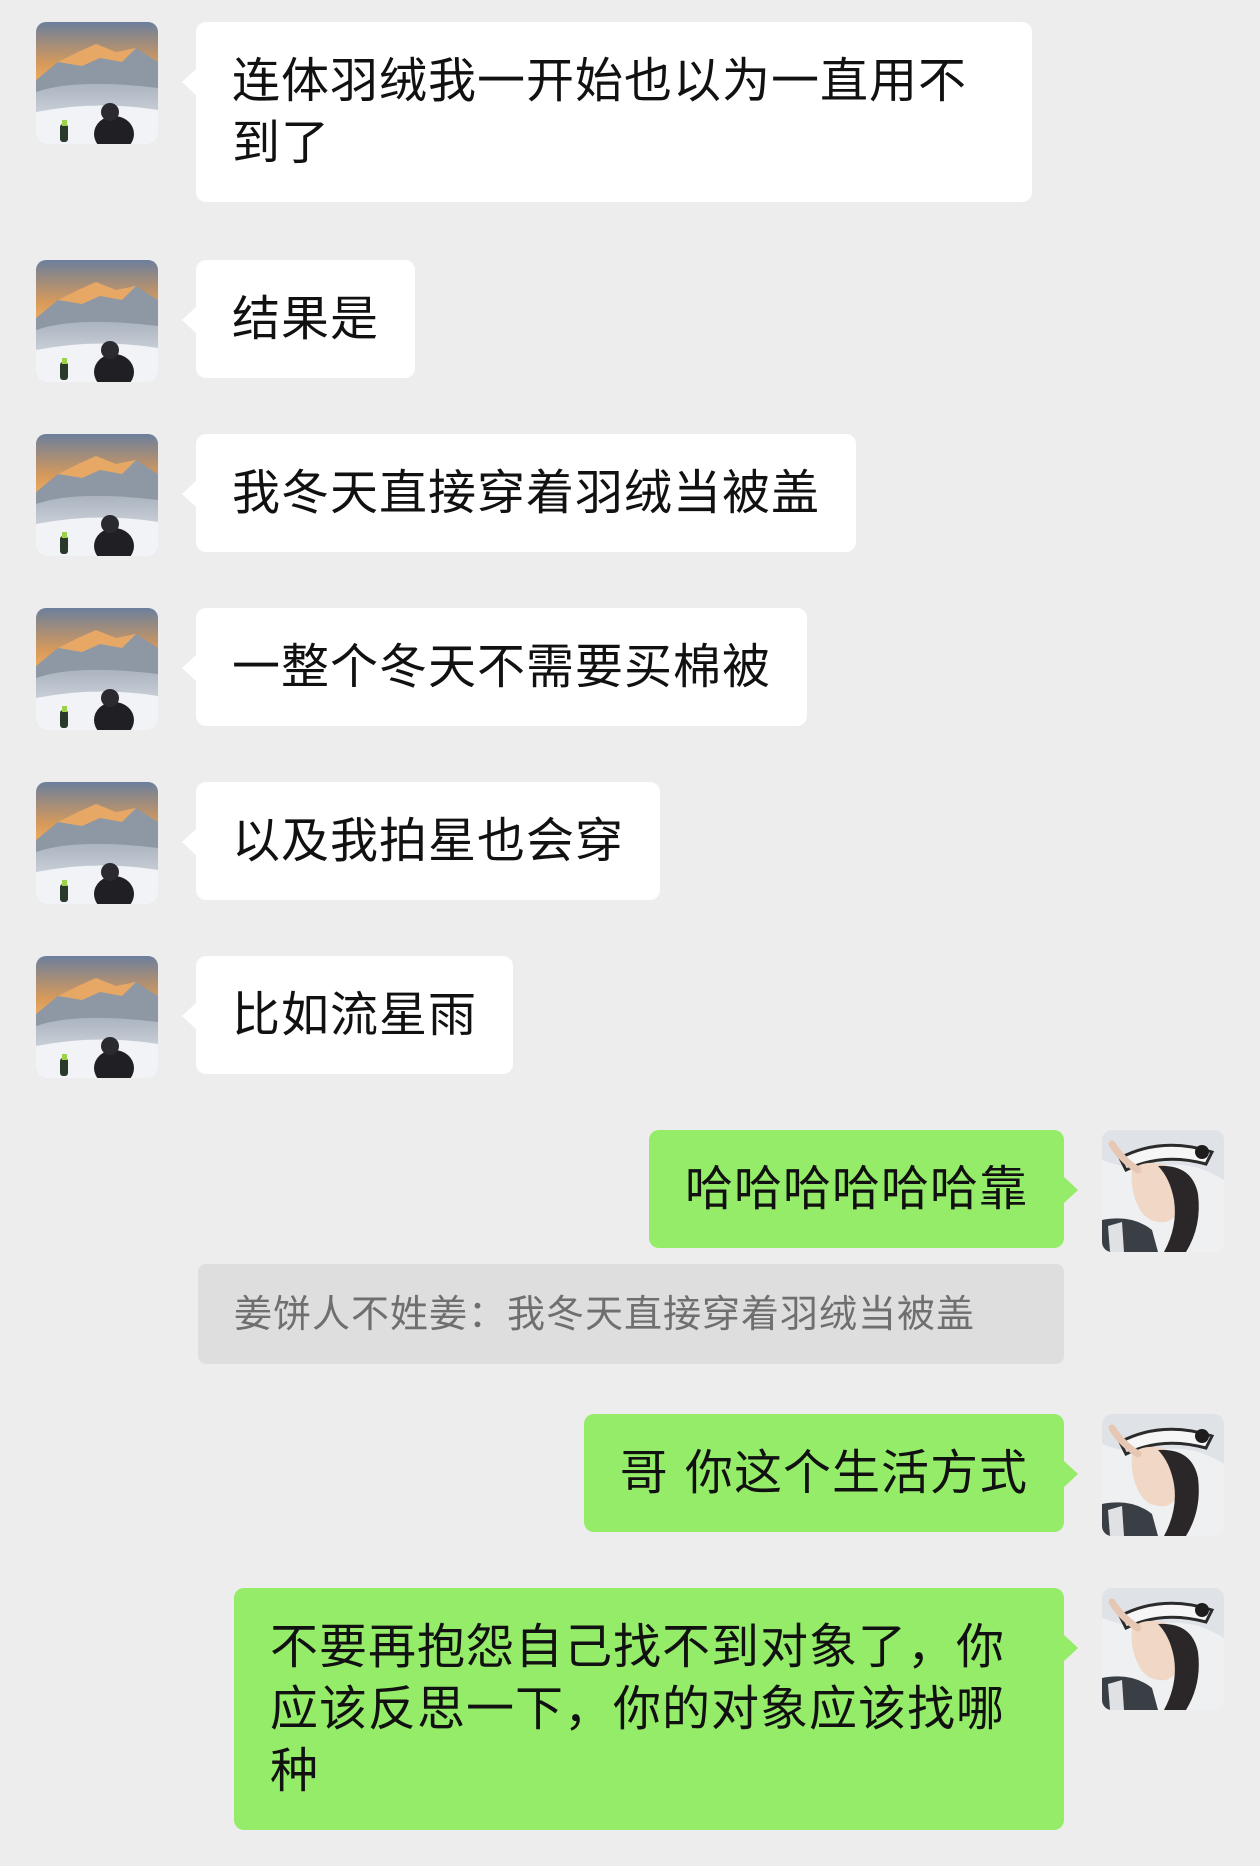  I want to click on incoming-message: 比如流星雨, so click(347, 1015).